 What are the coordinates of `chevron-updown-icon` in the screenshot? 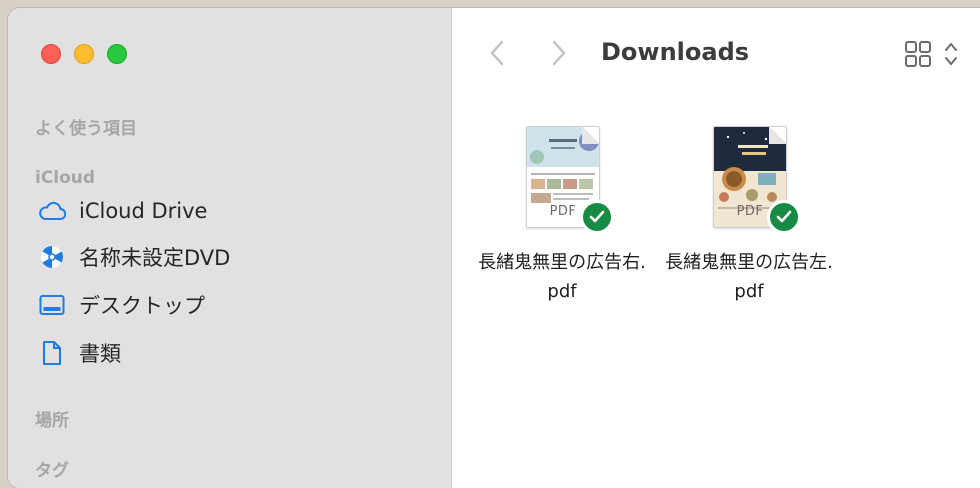 It's located at (951, 54).